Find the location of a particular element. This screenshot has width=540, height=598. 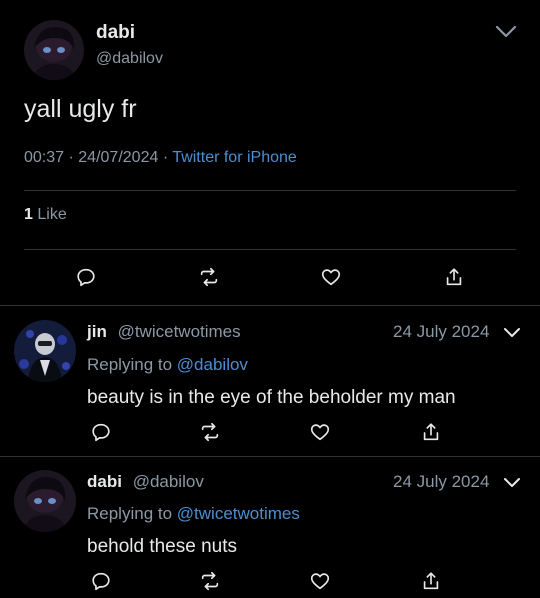

replying-to: Replying to @dabilov is located at coordinates (167, 365).